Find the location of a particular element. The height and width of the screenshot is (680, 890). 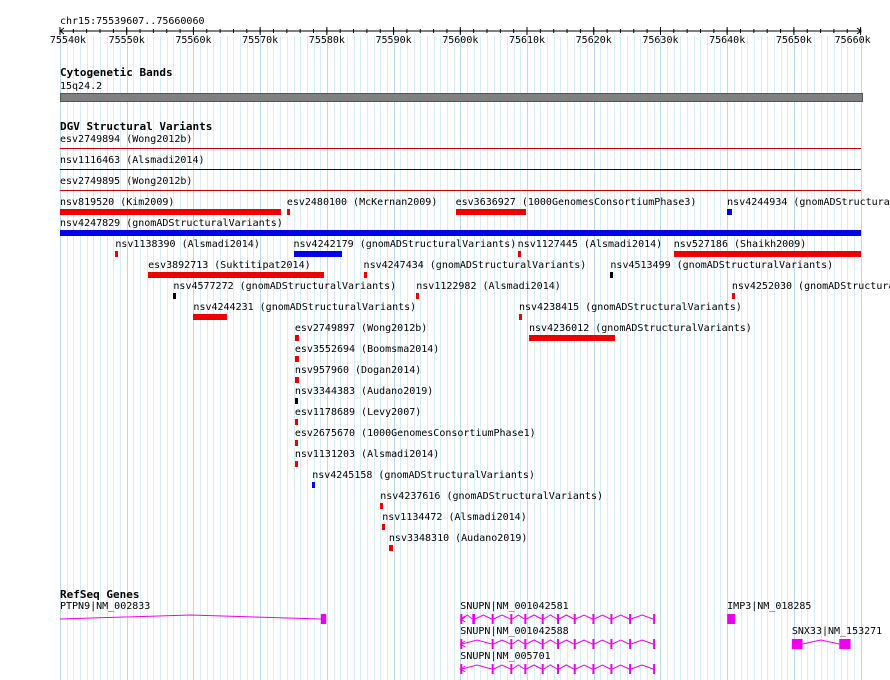

dgv-feature-label: nsv1134472 (Alsmadi2014) is located at coordinates (454, 517).